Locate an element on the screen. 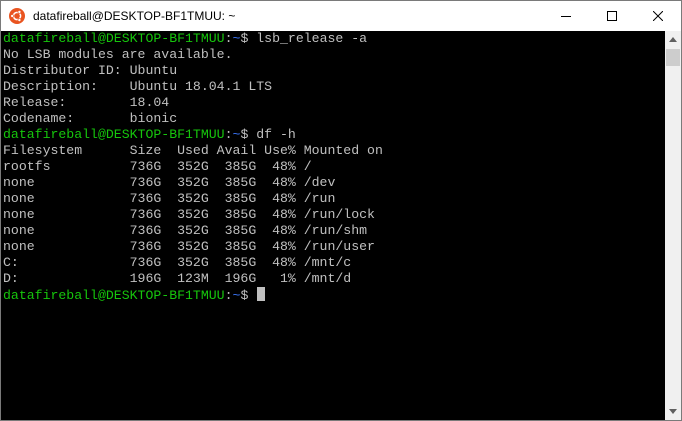 Image resolution: width=682 pixels, height=421 pixels. scroll-up-button is located at coordinates (673, 39).